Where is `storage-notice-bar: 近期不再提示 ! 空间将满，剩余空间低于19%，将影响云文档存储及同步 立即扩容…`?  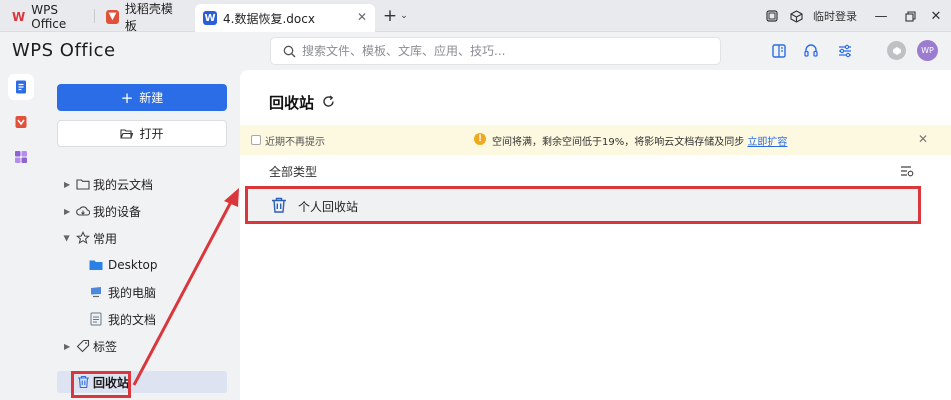 storage-notice-bar: 近期不再提示 ! 空间将满，剩余空间低于19%，将影响云文档存储及同步 立即扩容… is located at coordinates (595, 140).